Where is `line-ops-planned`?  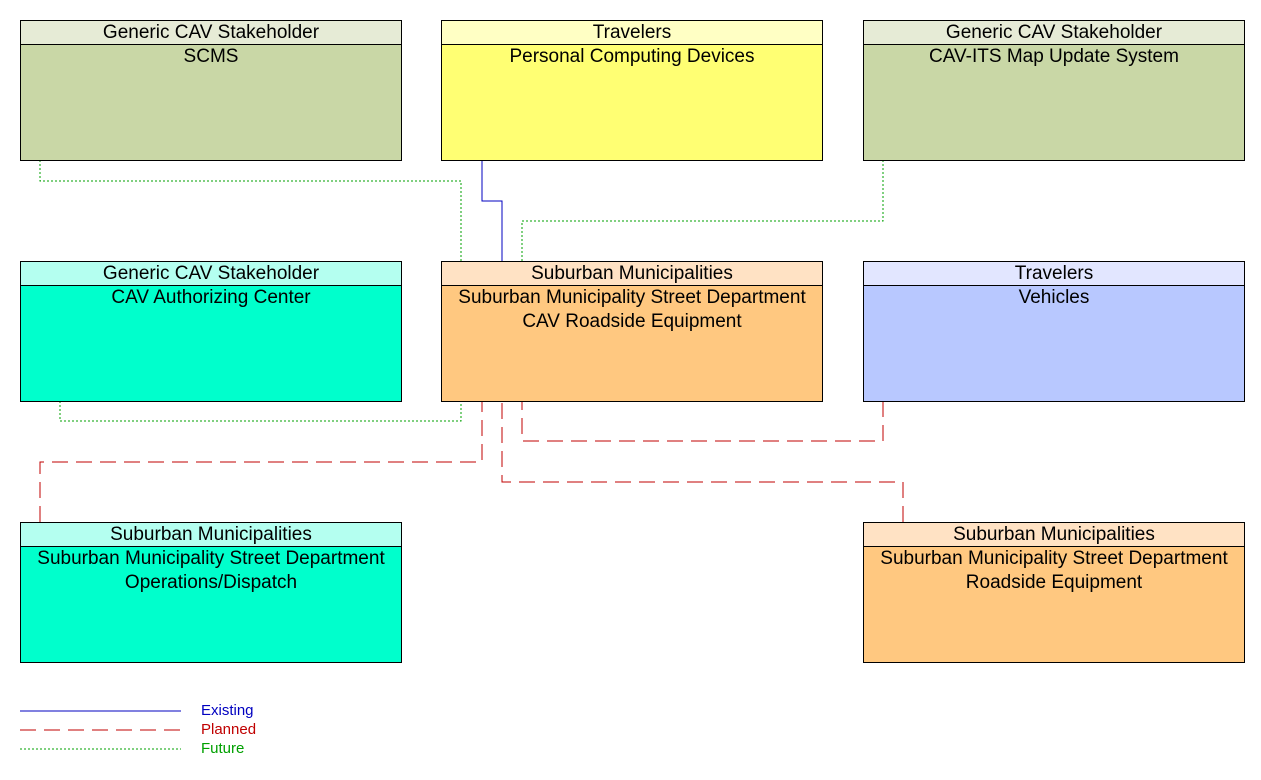 line-ops-planned is located at coordinates (261, 461).